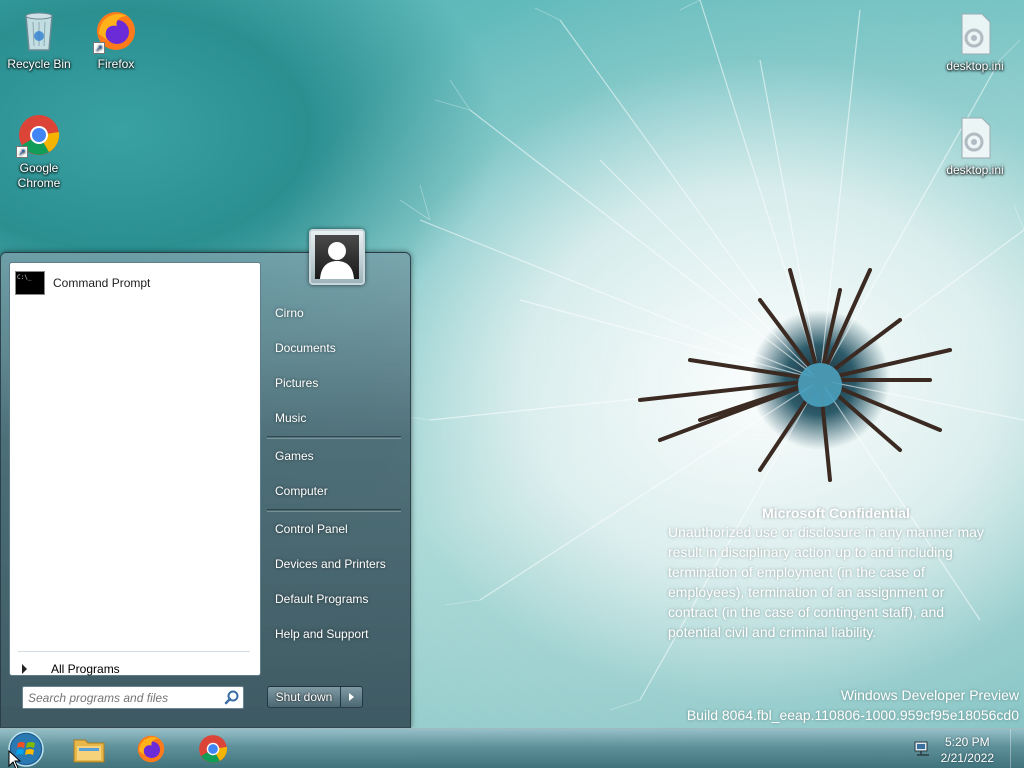 The image size is (1024, 768). I want to click on clock-date: 2/21/2022, so click(967, 758).